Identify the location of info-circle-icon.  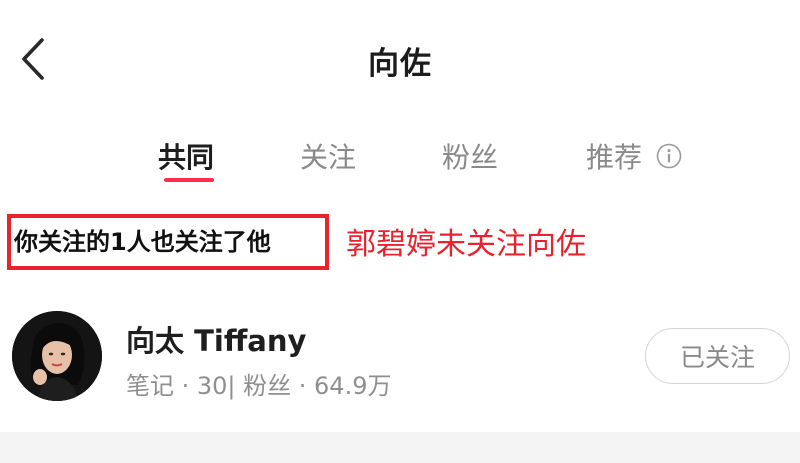
(669, 156).